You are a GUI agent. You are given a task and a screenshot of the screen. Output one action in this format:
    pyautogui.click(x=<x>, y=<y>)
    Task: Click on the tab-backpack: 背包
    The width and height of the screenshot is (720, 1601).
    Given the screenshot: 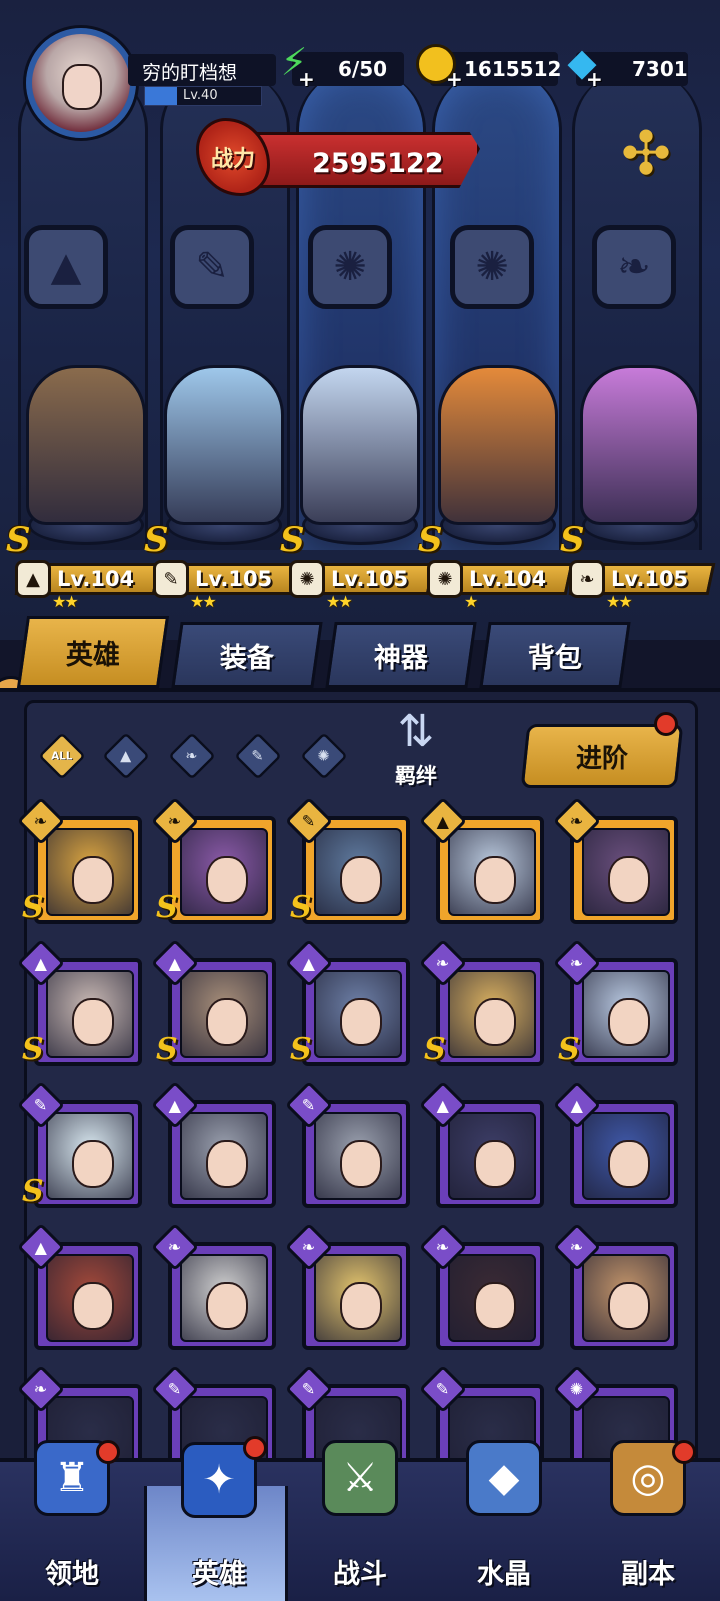 What is the action you would take?
    pyautogui.click(x=555, y=655)
    